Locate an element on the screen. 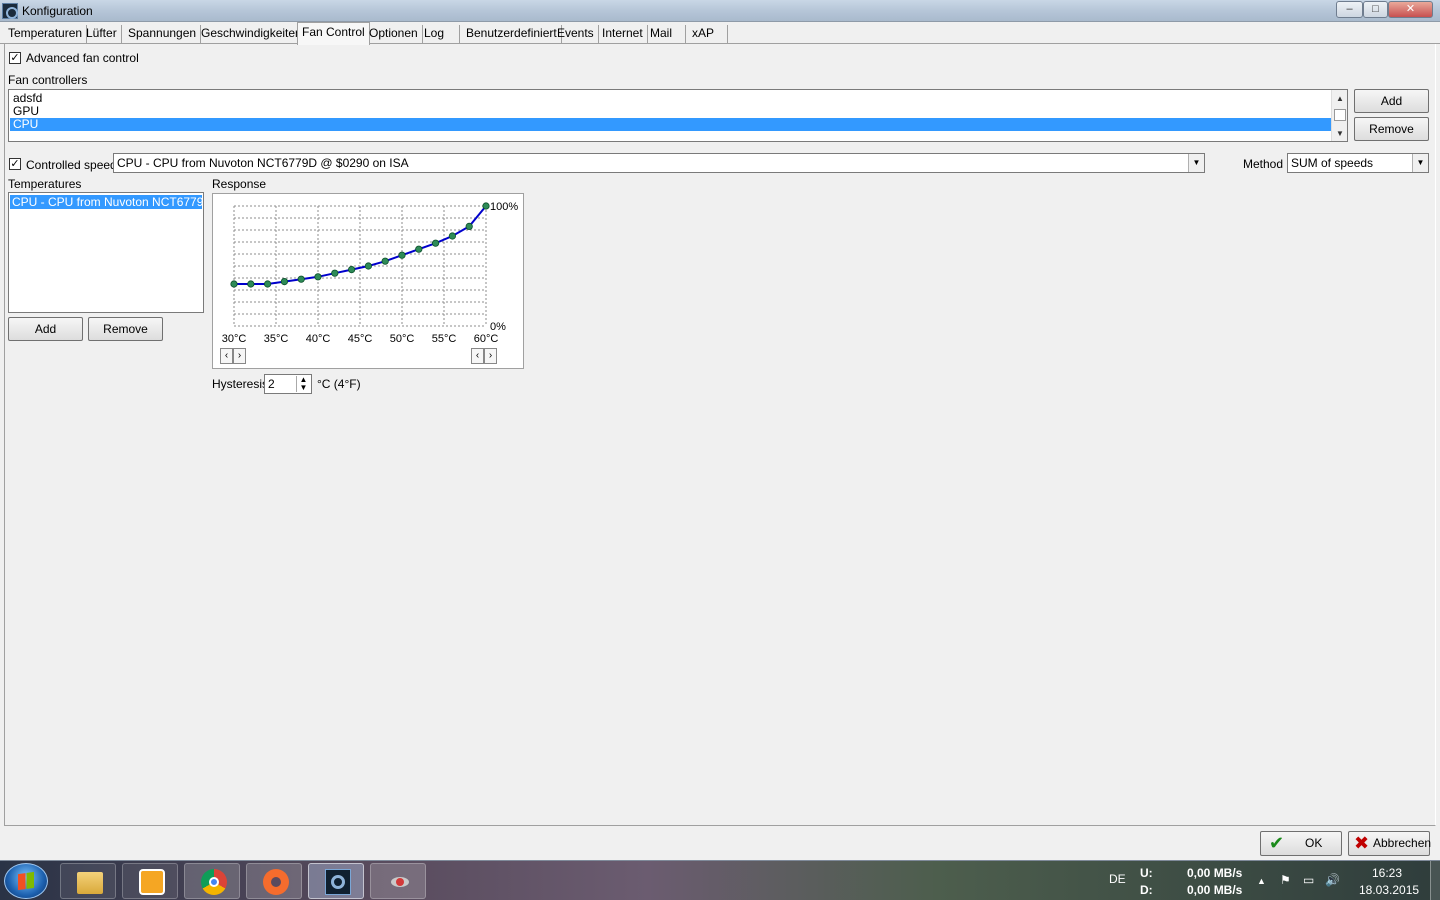 The height and width of the screenshot is (900, 1440). tray-chevron-icon: ▲ is located at coordinates (1261, 881).